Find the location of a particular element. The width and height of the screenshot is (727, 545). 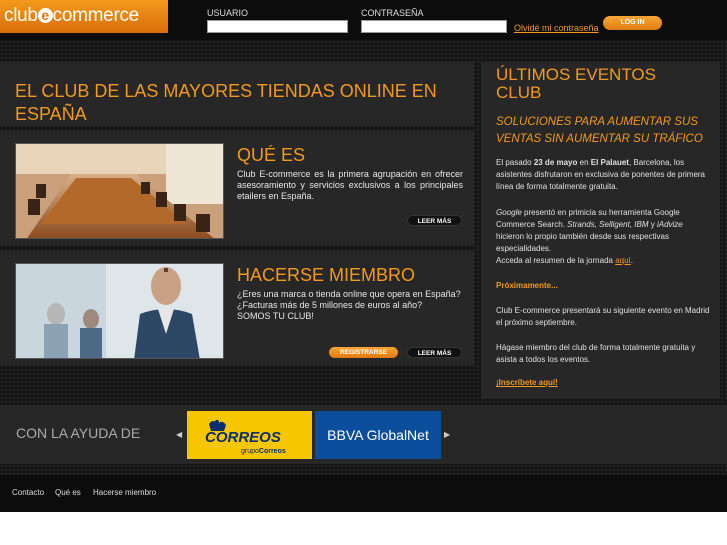

correos-group-name: Correos is located at coordinates (272, 451).